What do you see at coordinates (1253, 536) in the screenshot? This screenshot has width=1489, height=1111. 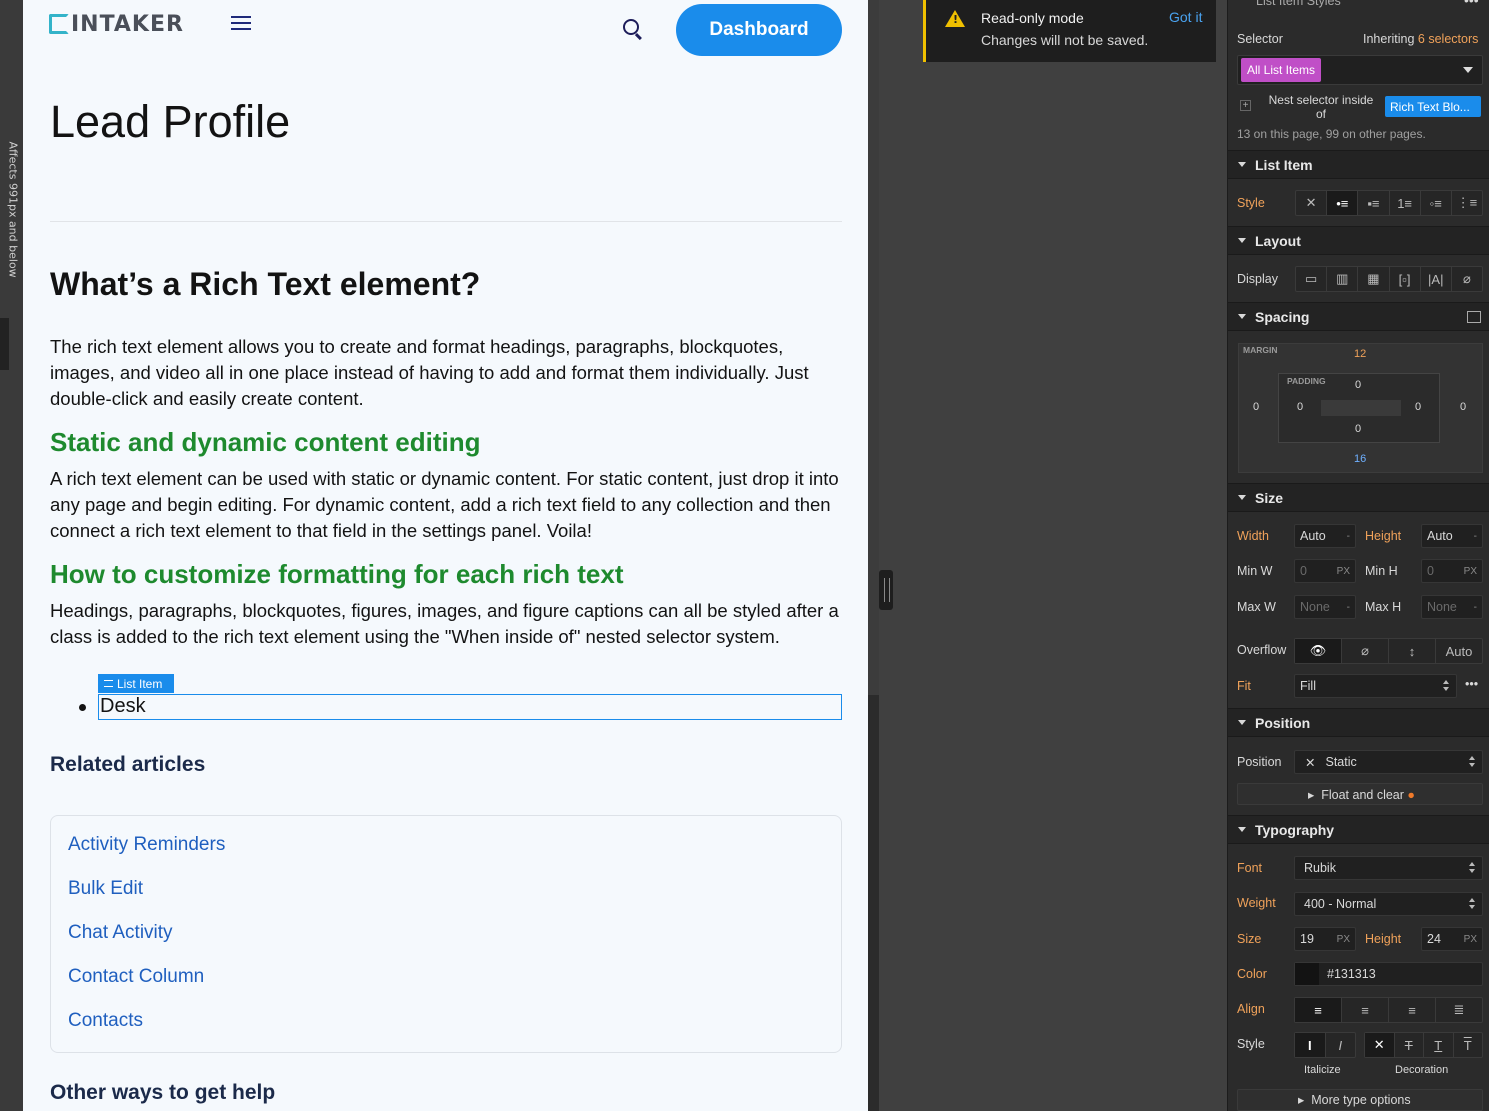 I see `width-label: Width` at bounding box center [1253, 536].